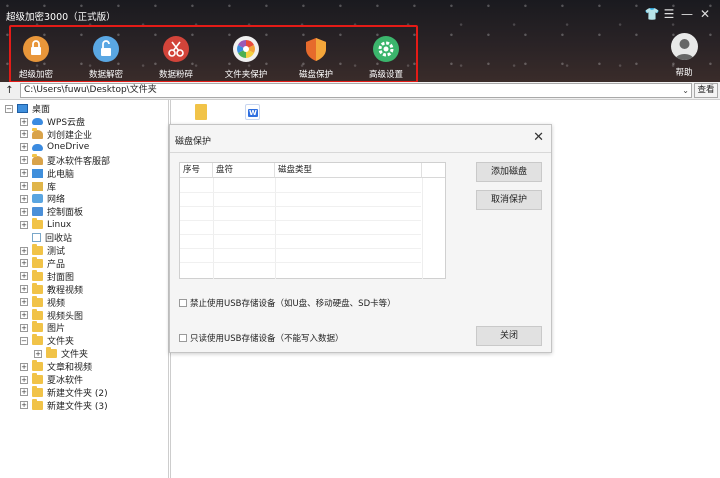 This screenshot has width=720, height=478. I want to click on tree-item: + 图片, so click(42, 327).